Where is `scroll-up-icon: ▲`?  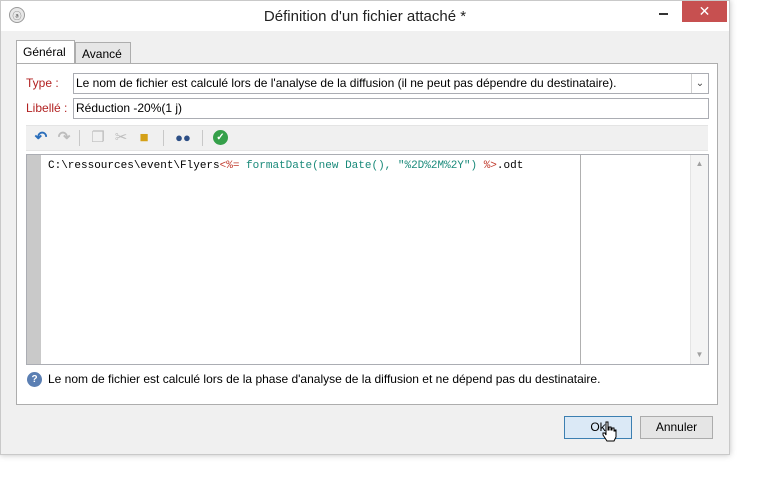
scroll-up-icon: ▲ is located at coordinates (699, 164).